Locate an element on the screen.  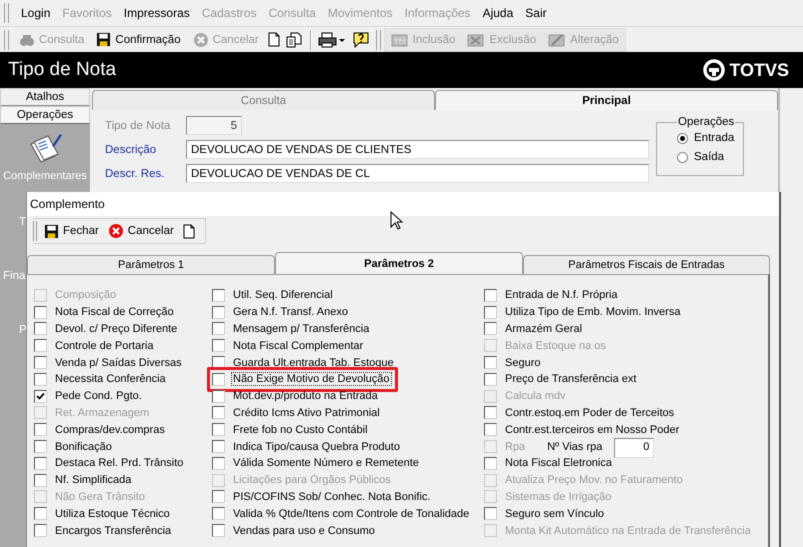
radio-label: Saída is located at coordinates (709, 157).